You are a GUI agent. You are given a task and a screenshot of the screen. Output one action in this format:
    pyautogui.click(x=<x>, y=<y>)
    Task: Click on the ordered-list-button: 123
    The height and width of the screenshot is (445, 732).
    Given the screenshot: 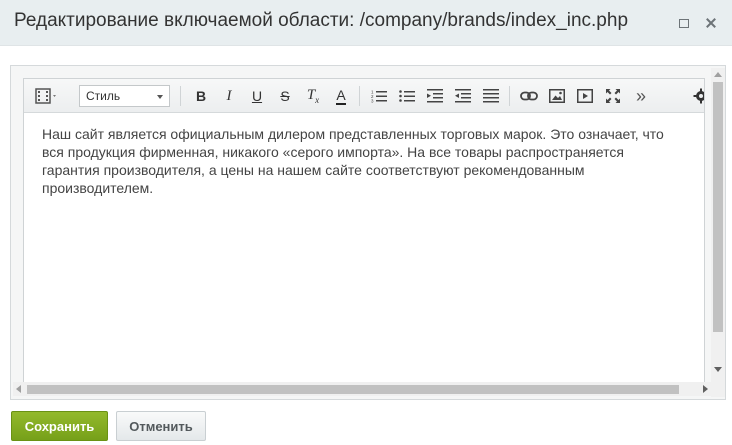 What is the action you would take?
    pyautogui.click(x=379, y=96)
    